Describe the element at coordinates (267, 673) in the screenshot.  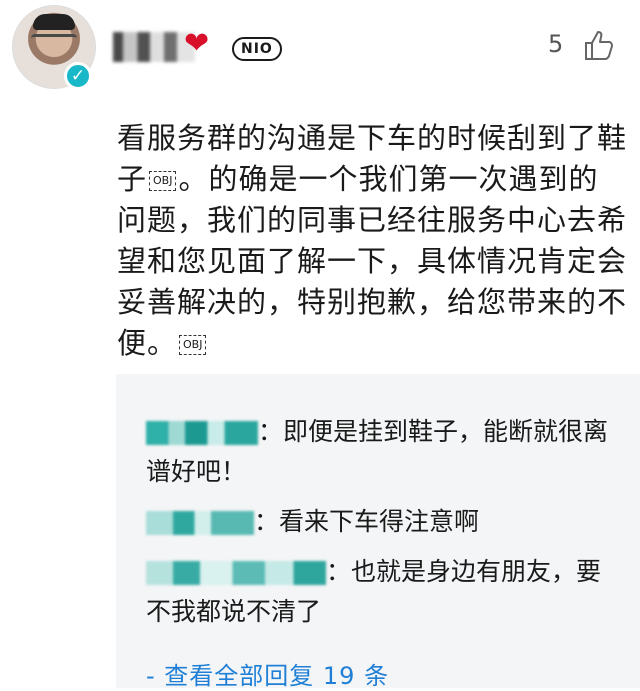
I see `view-all-replies-link: - 查看全部回复 19 条` at that location.